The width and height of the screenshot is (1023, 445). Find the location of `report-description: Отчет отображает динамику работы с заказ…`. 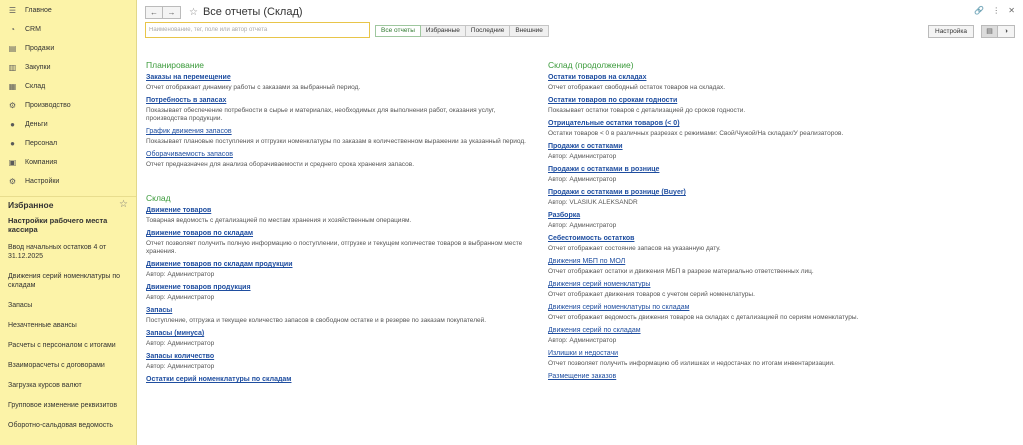

report-description: Отчет отображает динамику работы с заказ… is located at coordinates (253, 87).